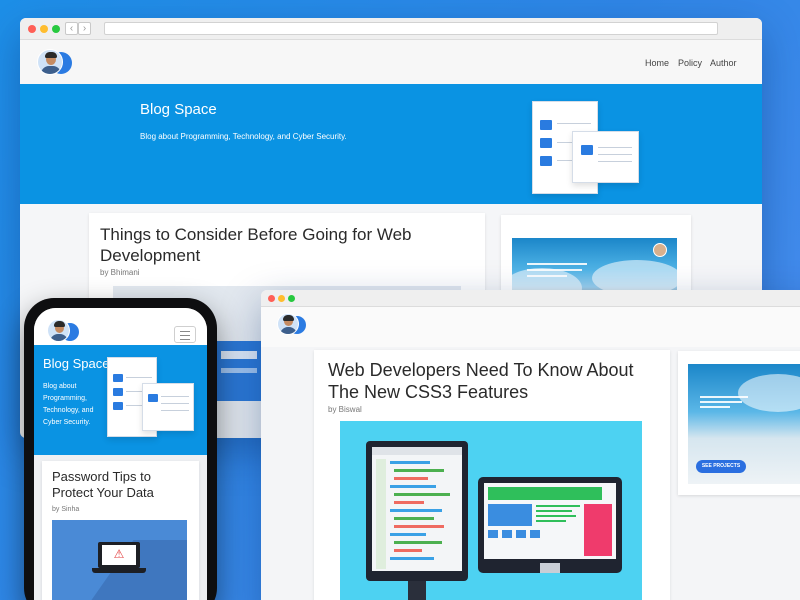 Image resolution: width=800 pixels, height=600 pixels. Describe the element at coordinates (168, 407) in the screenshot. I see `mobile-hero-illustration-front` at that location.